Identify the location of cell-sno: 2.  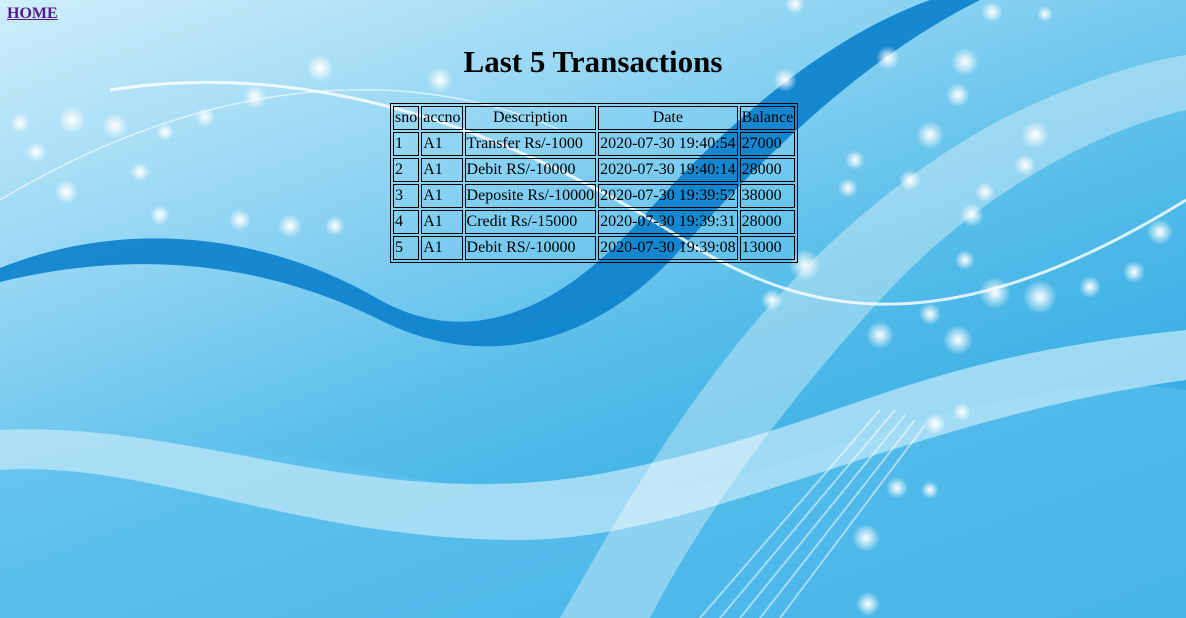
(406, 170).